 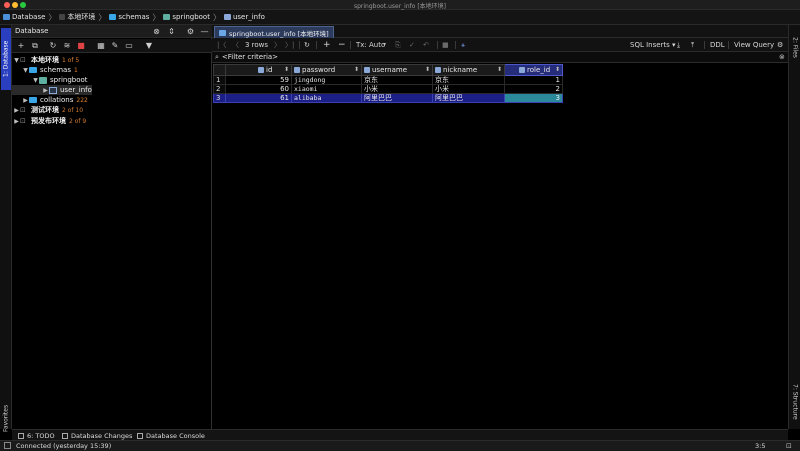 What do you see at coordinates (129, 46) in the screenshot?
I see `console-icon: ▭` at bounding box center [129, 46].